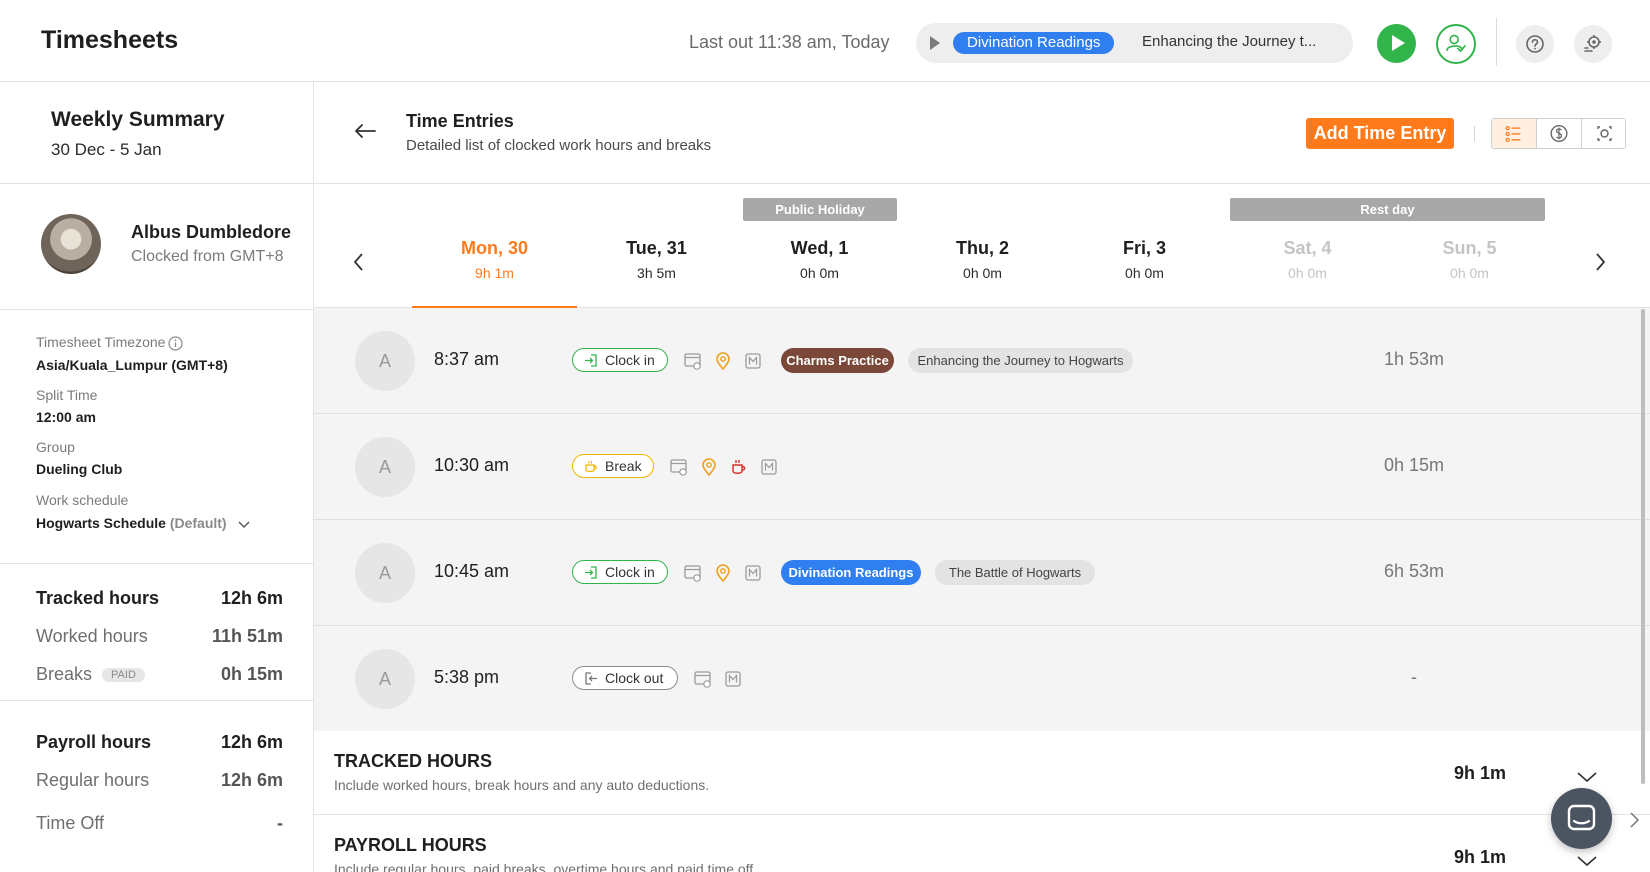  I want to click on worked-hours-value: 11h 51m, so click(247, 636).